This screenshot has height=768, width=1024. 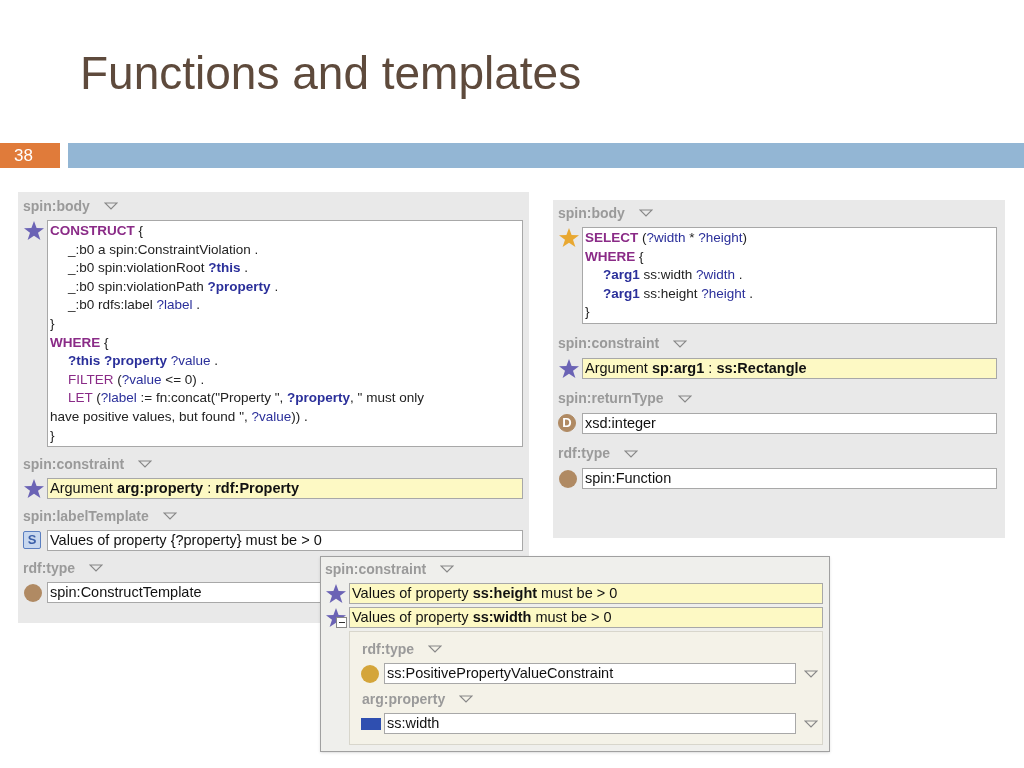 I want to click on slide-number: 38, so click(x=30, y=155).